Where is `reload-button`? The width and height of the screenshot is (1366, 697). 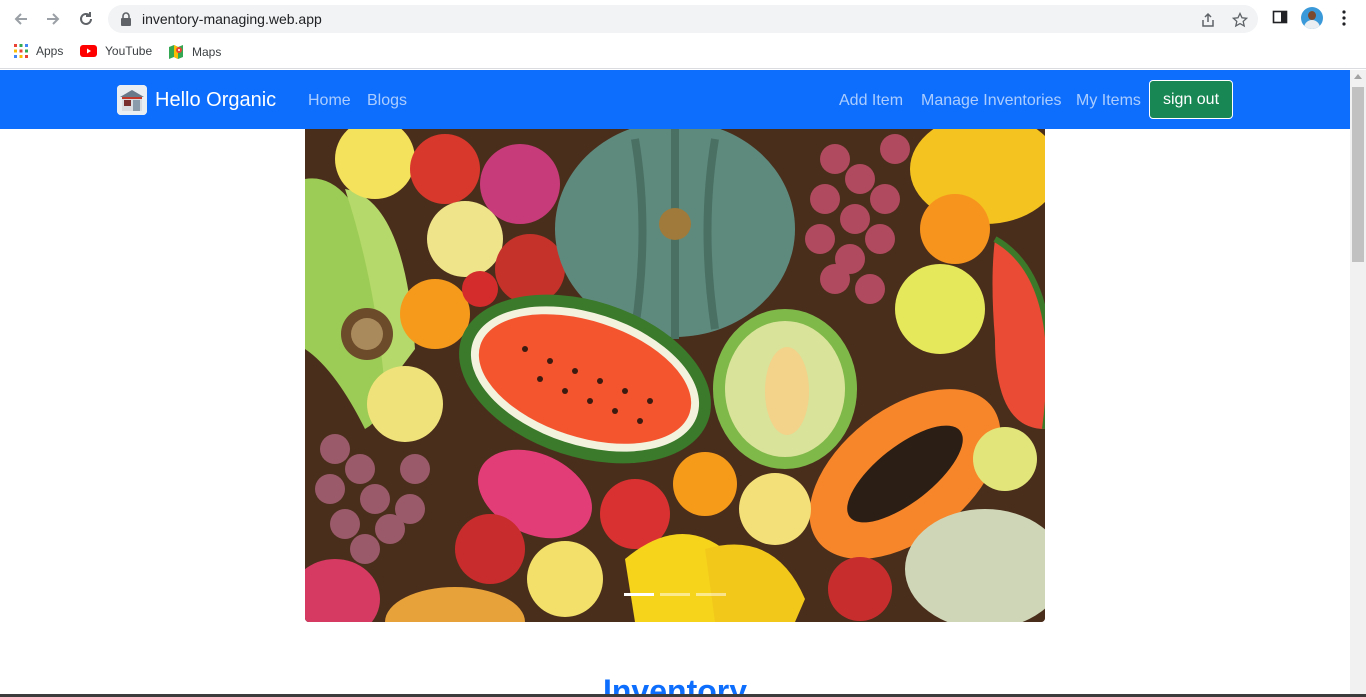 reload-button is located at coordinates (86, 19).